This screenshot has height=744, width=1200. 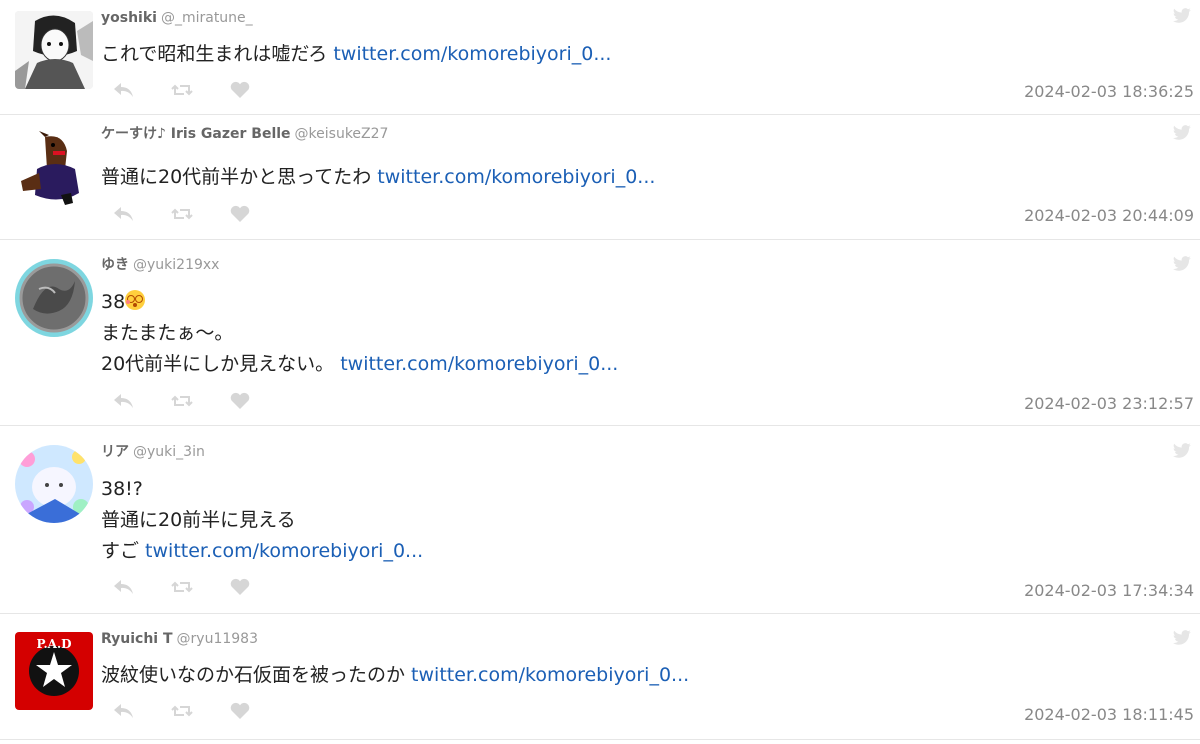 I want to click on timestamp: 2024-02-03 20:44:09, so click(x=1109, y=215).